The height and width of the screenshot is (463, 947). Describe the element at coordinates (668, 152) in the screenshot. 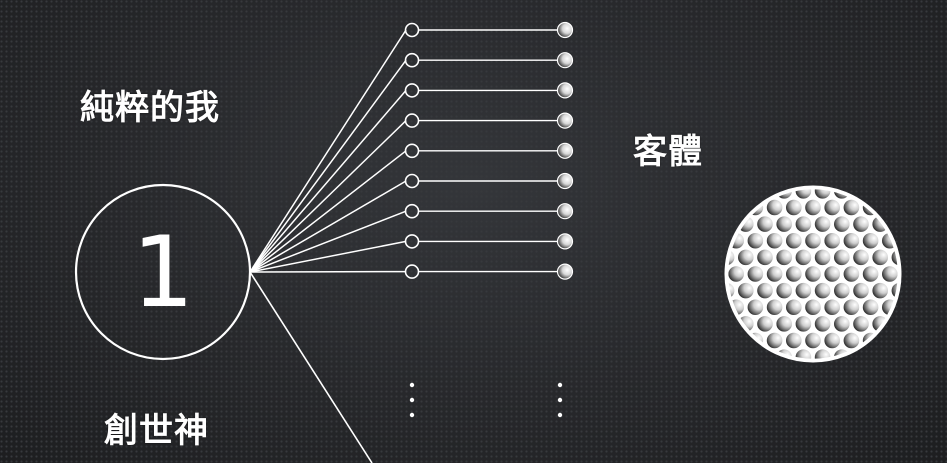

I see `object-label: 客體` at that location.